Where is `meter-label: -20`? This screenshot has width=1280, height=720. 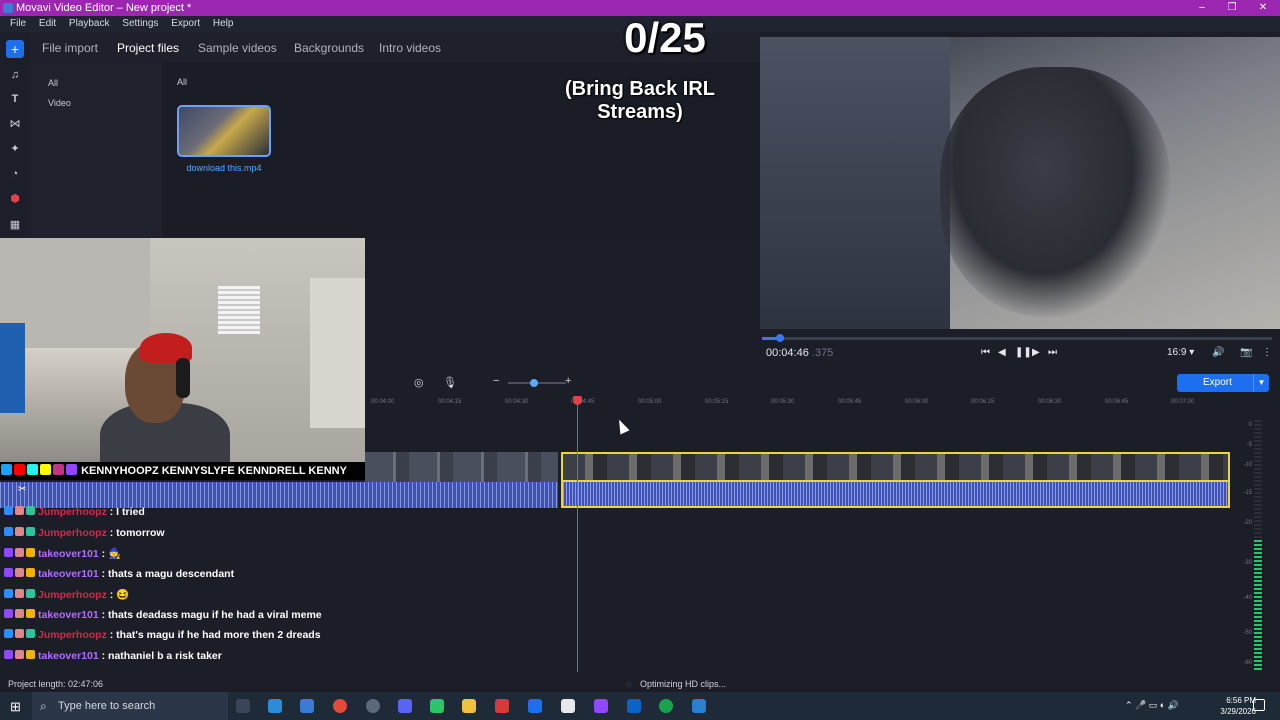
meter-label: -20 is located at coordinates (1247, 523).